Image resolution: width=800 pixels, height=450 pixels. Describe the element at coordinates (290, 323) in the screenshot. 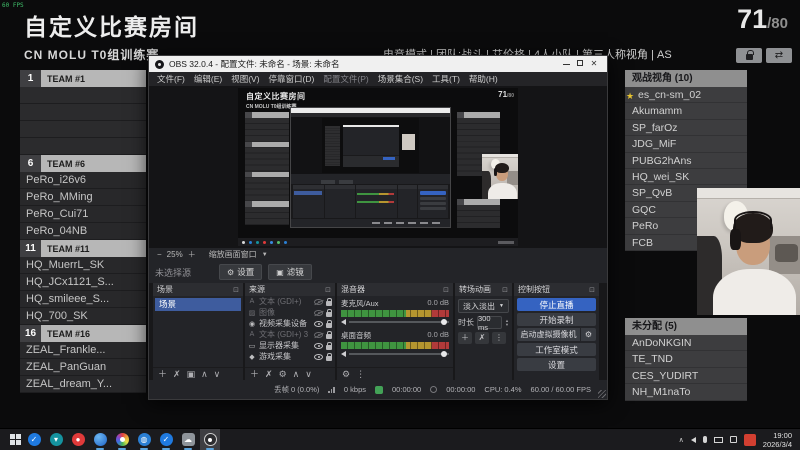

I see `source-row: ◉ 视频采集设备` at that location.